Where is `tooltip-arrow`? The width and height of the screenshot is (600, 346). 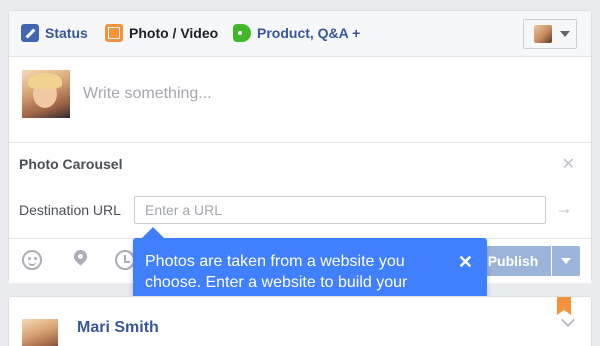
tooltip-arrow is located at coordinates (153, 232).